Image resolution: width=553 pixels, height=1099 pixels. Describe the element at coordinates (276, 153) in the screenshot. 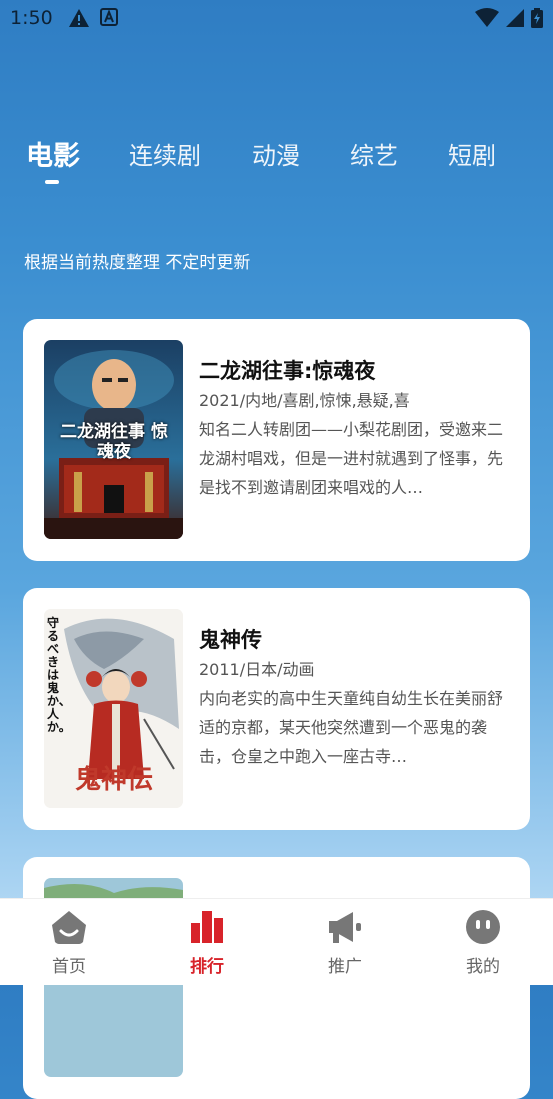

I see `tab-anime: 动漫` at that location.